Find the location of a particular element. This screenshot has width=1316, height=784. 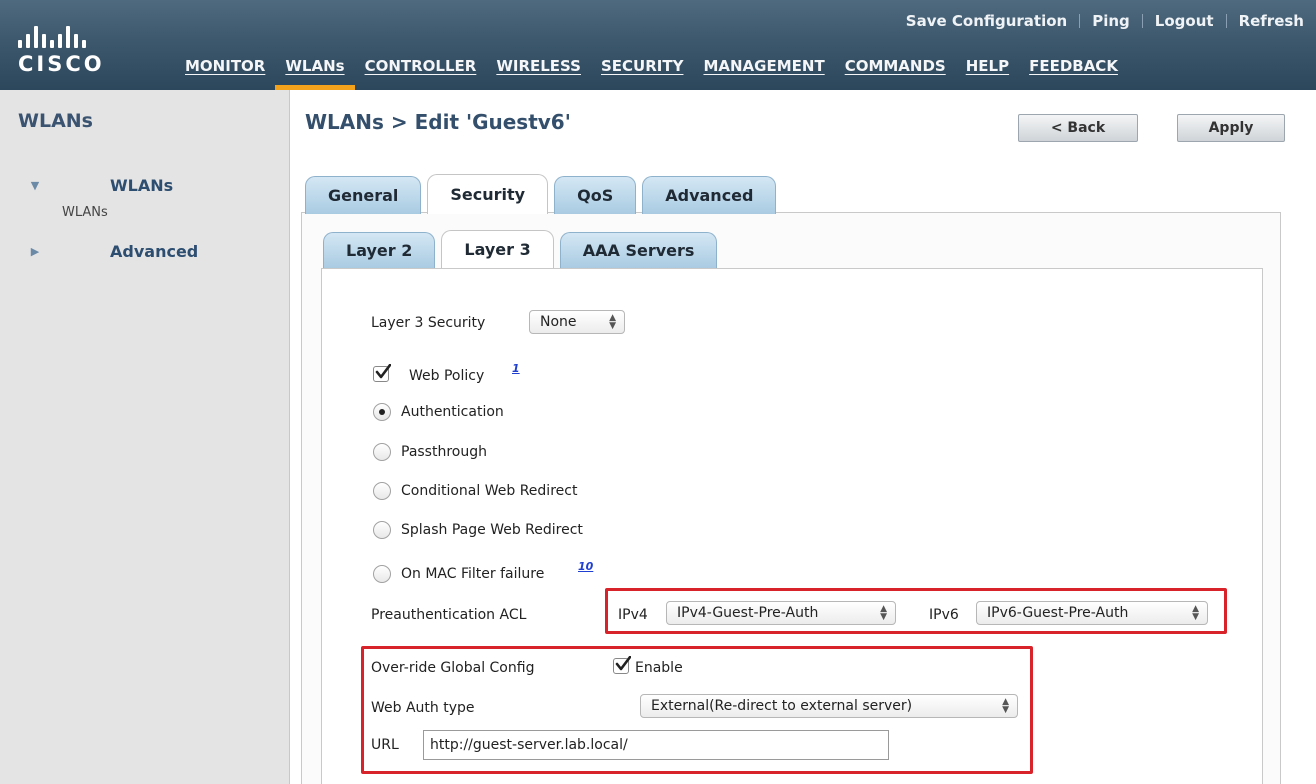

web-policy-checkbox is located at coordinates (382, 373).